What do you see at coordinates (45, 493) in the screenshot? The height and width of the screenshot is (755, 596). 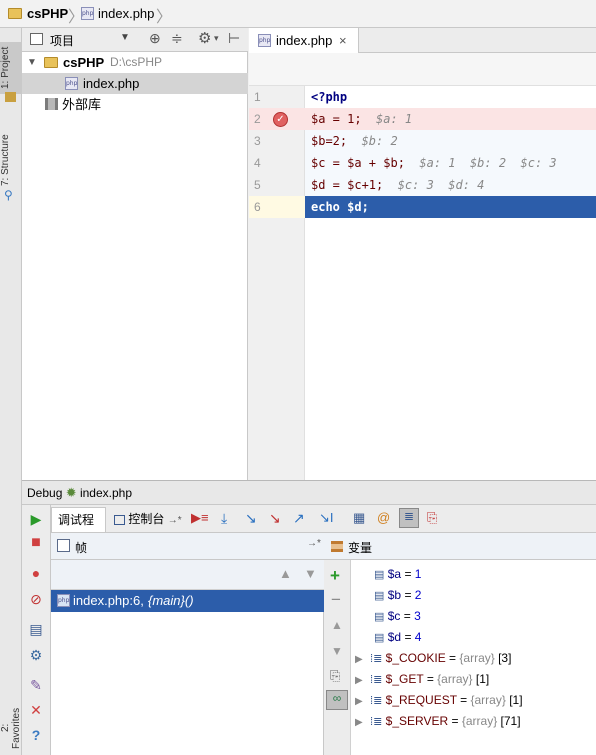 I see `debug-title: Debug` at bounding box center [45, 493].